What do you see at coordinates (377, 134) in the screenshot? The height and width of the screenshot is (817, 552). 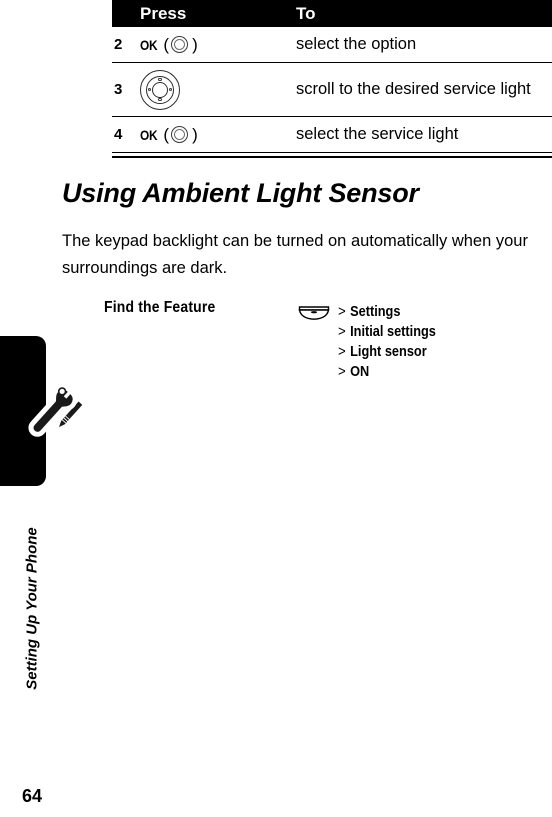 I see `action-description: select the service light` at bounding box center [377, 134].